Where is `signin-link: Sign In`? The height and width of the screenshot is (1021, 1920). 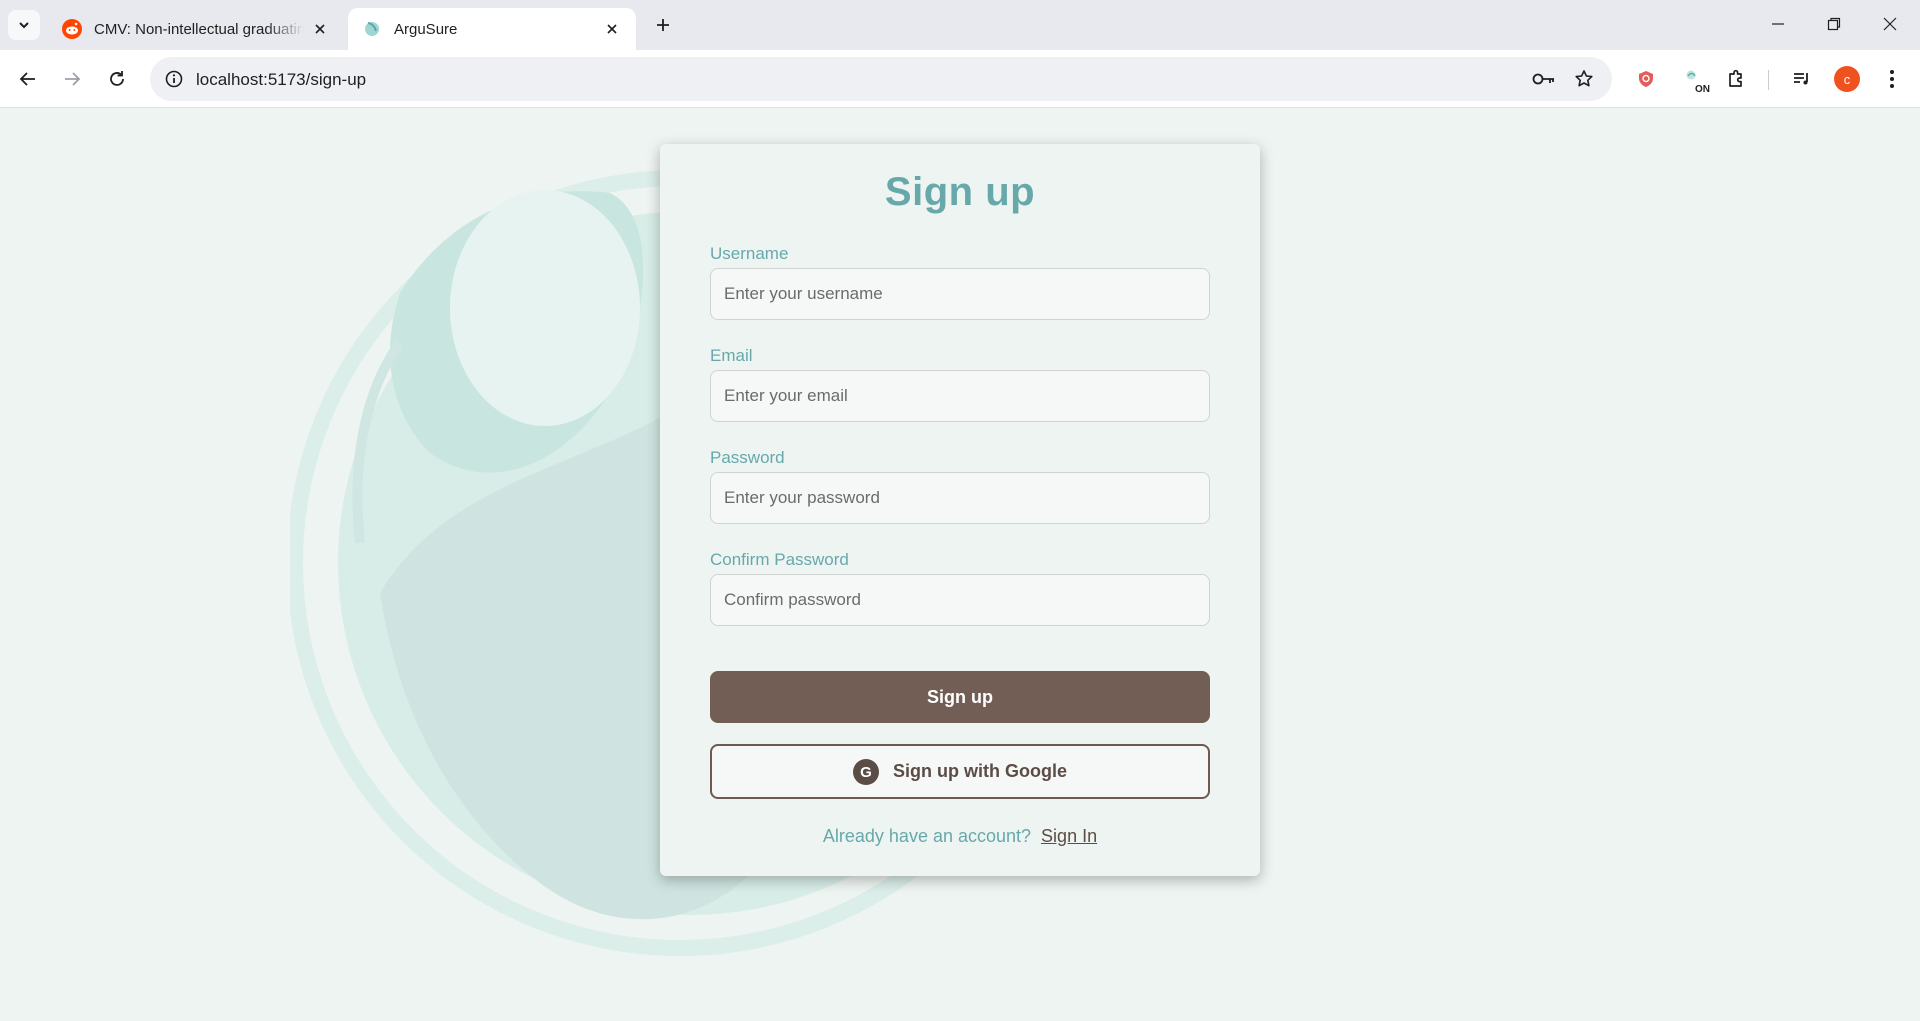
signin-link: Sign In is located at coordinates (1069, 836).